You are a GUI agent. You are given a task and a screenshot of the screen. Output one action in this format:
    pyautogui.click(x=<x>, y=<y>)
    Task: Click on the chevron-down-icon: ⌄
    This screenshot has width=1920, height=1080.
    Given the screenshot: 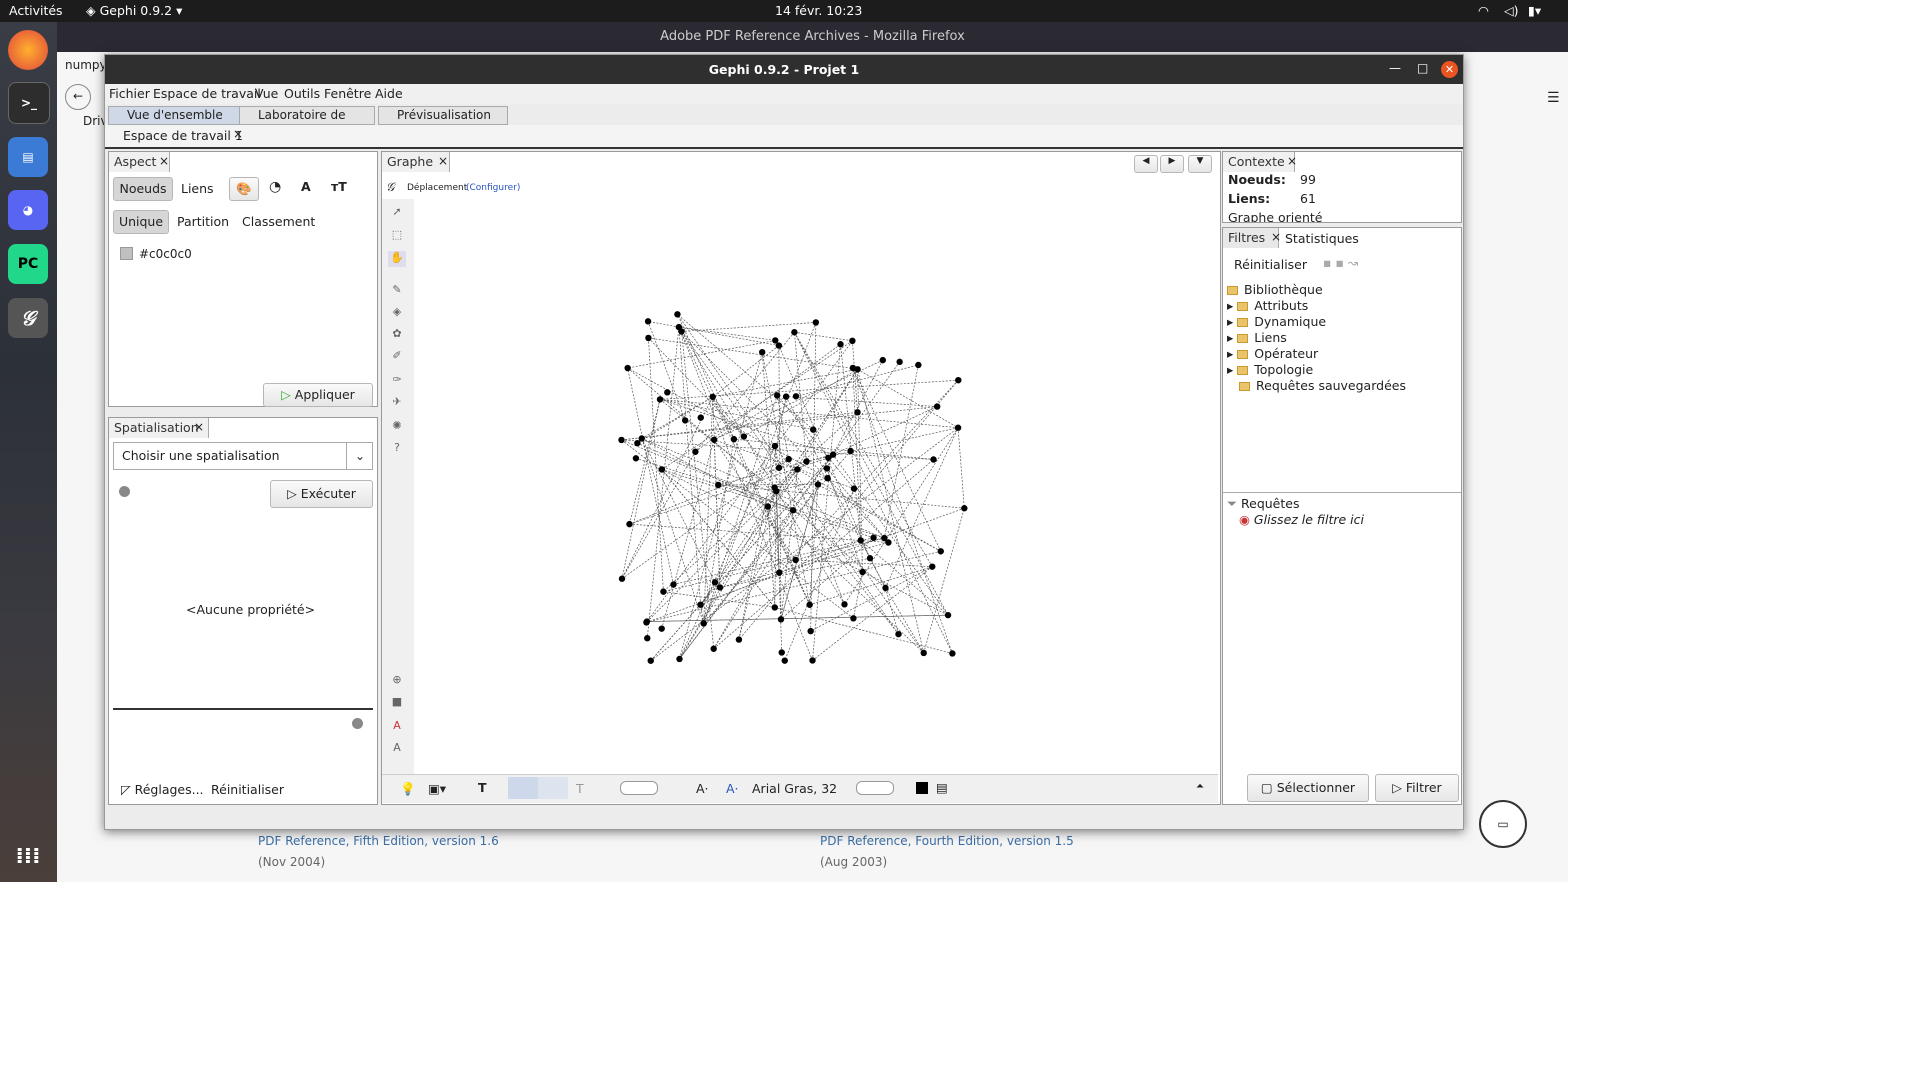 What is the action you would take?
    pyautogui.click(x=359, y=456)
    